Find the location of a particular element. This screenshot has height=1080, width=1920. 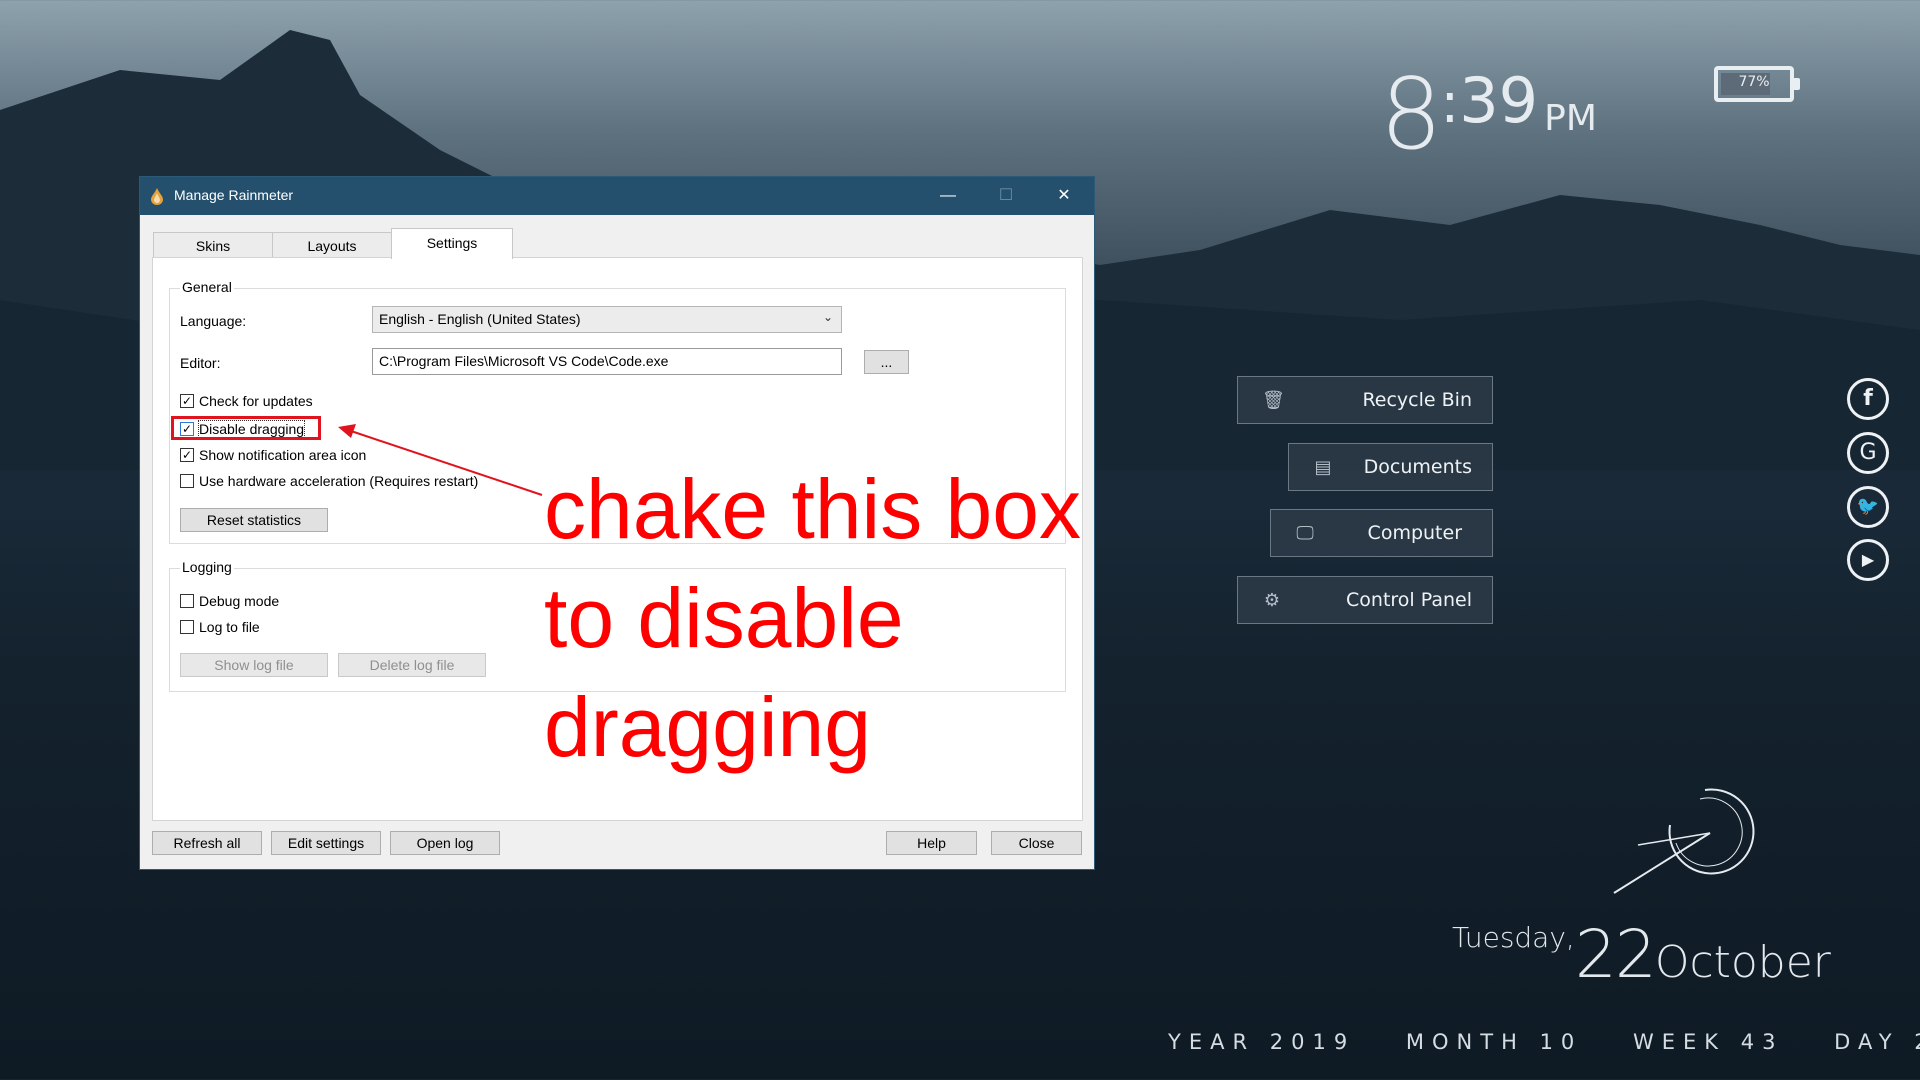

close-button: Close is located at coordinates (1036, 843).